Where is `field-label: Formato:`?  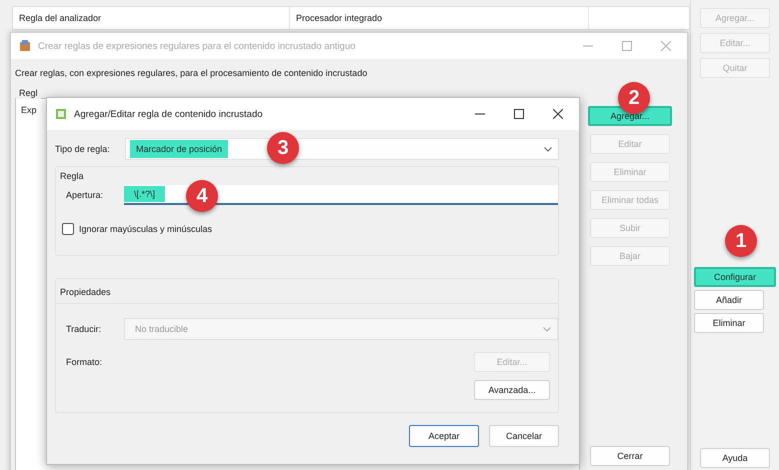 field-label: Formato: is located at coordinates (85, 362).